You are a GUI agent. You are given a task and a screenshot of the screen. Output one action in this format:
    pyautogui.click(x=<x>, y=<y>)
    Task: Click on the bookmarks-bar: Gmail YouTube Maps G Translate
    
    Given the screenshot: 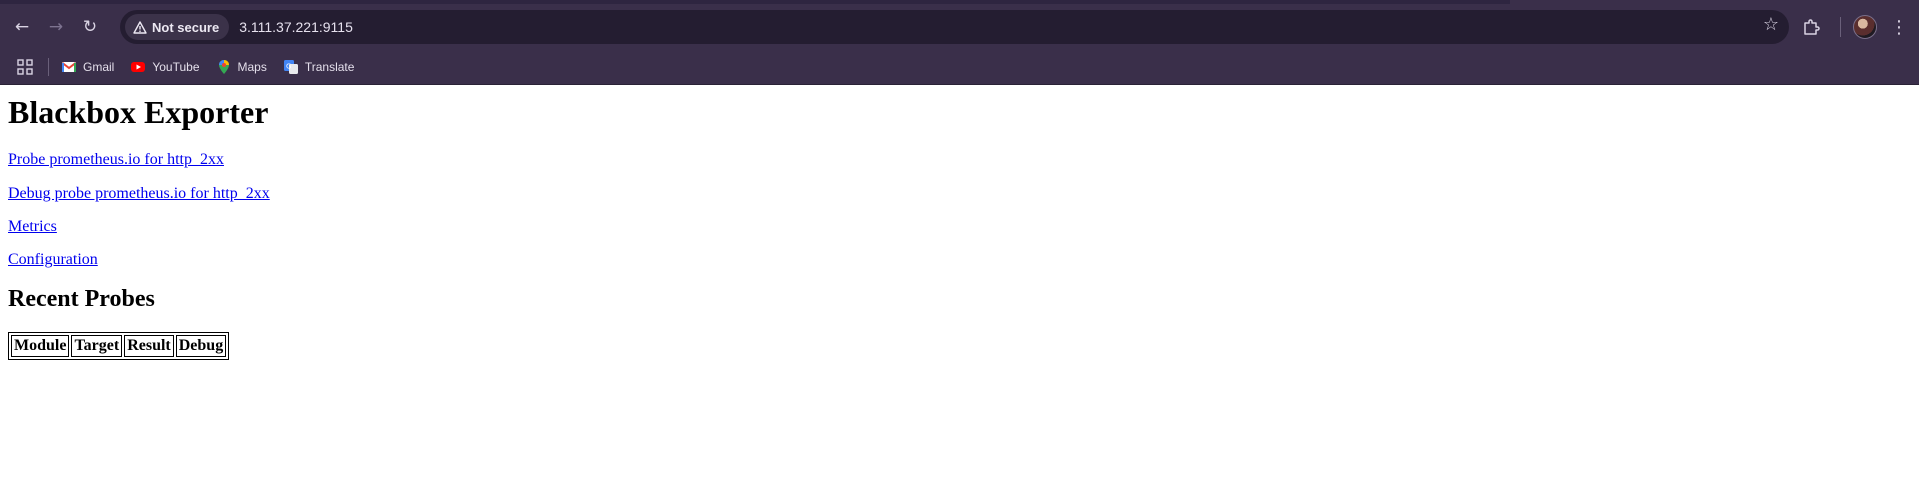 What is the action you would take?
    pyautogui.click(x=959, y=67)
    